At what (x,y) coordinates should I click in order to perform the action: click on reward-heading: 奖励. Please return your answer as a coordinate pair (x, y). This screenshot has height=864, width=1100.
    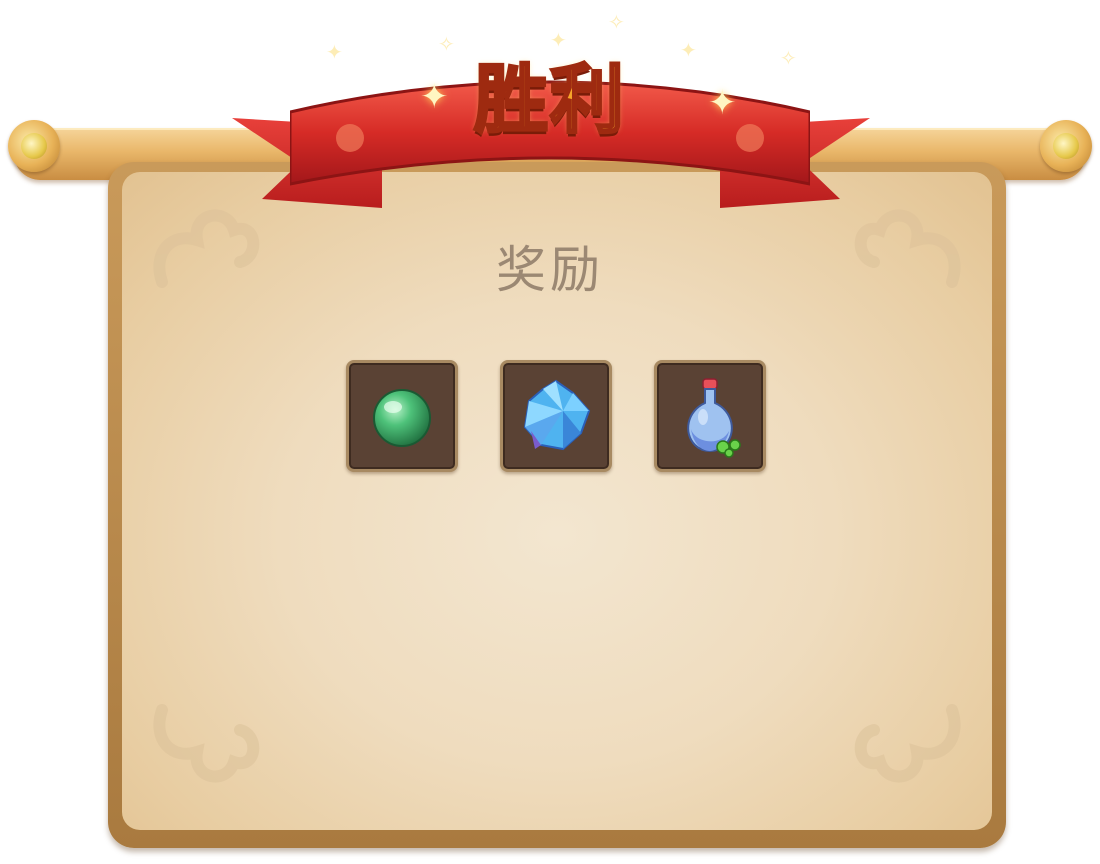
    Looking at the image, I should click on (550, 270).